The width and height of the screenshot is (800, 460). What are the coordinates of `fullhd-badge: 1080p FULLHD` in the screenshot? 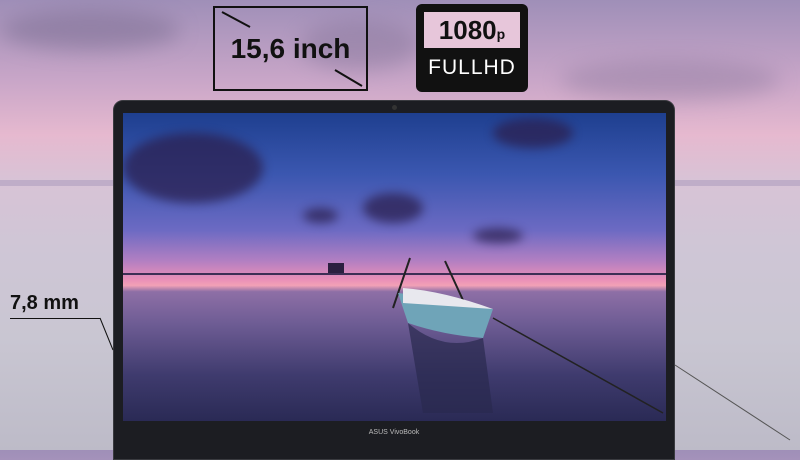 It's located at (472, 48).